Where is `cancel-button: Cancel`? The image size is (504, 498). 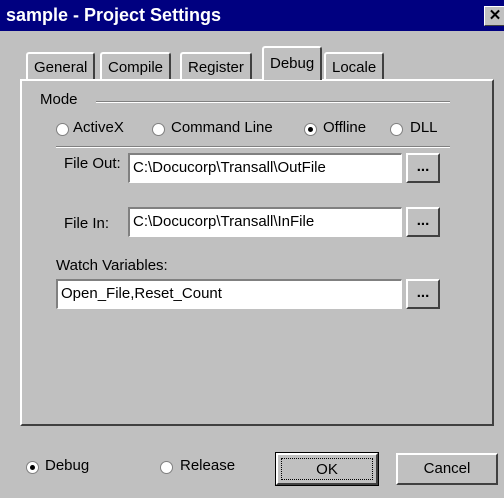
cancel-button: Cancel is located at coordinates (447, 469).